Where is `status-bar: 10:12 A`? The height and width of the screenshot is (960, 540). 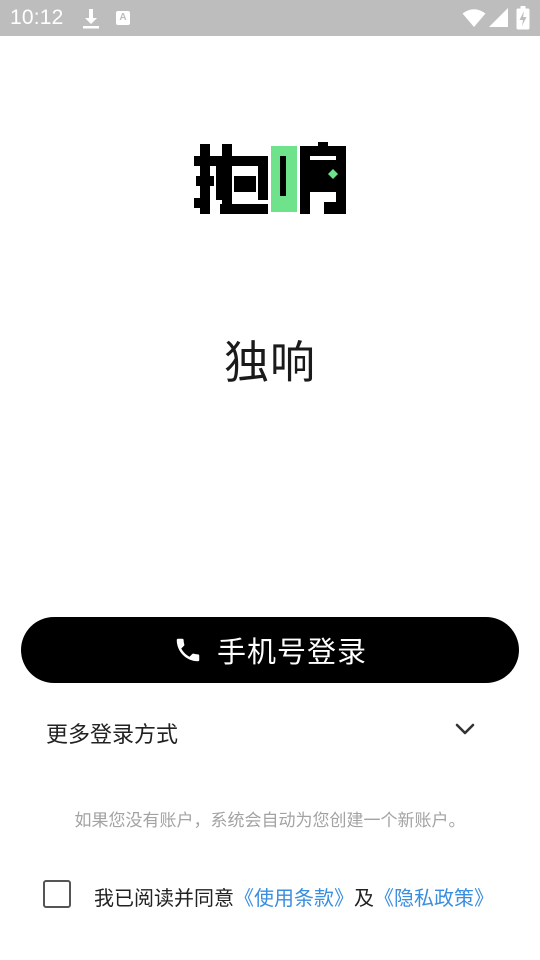 status-bar: 10:12 A is located at coordinates (270, 18).